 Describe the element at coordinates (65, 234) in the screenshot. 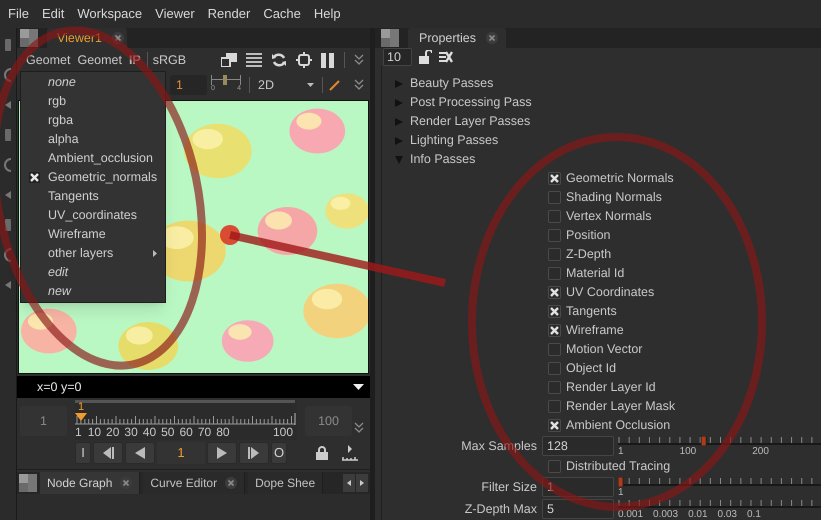

I see `menu-item: Wireframe` at that location.